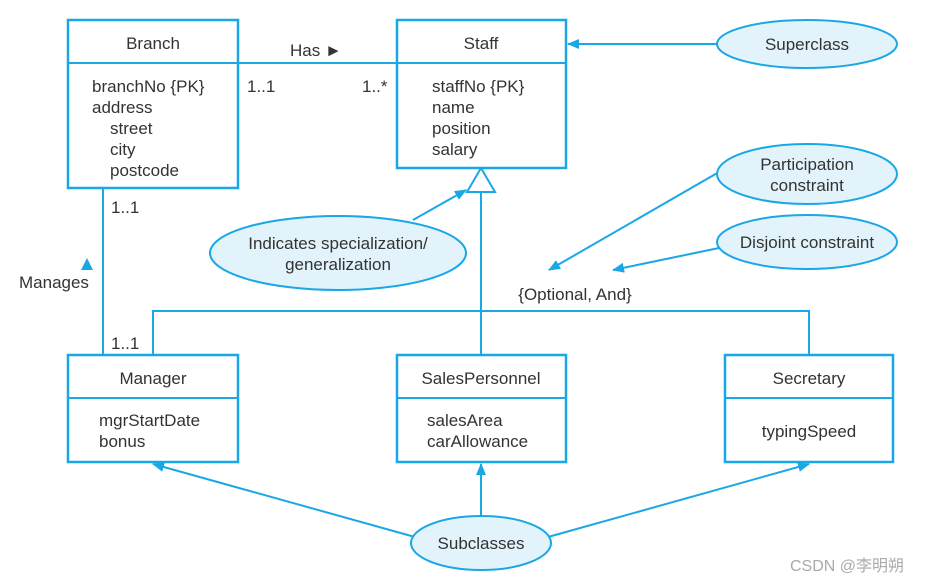 This screenshot has height=584, width=934. I want to click on multiplicity: 1..*, so click(375, 86).